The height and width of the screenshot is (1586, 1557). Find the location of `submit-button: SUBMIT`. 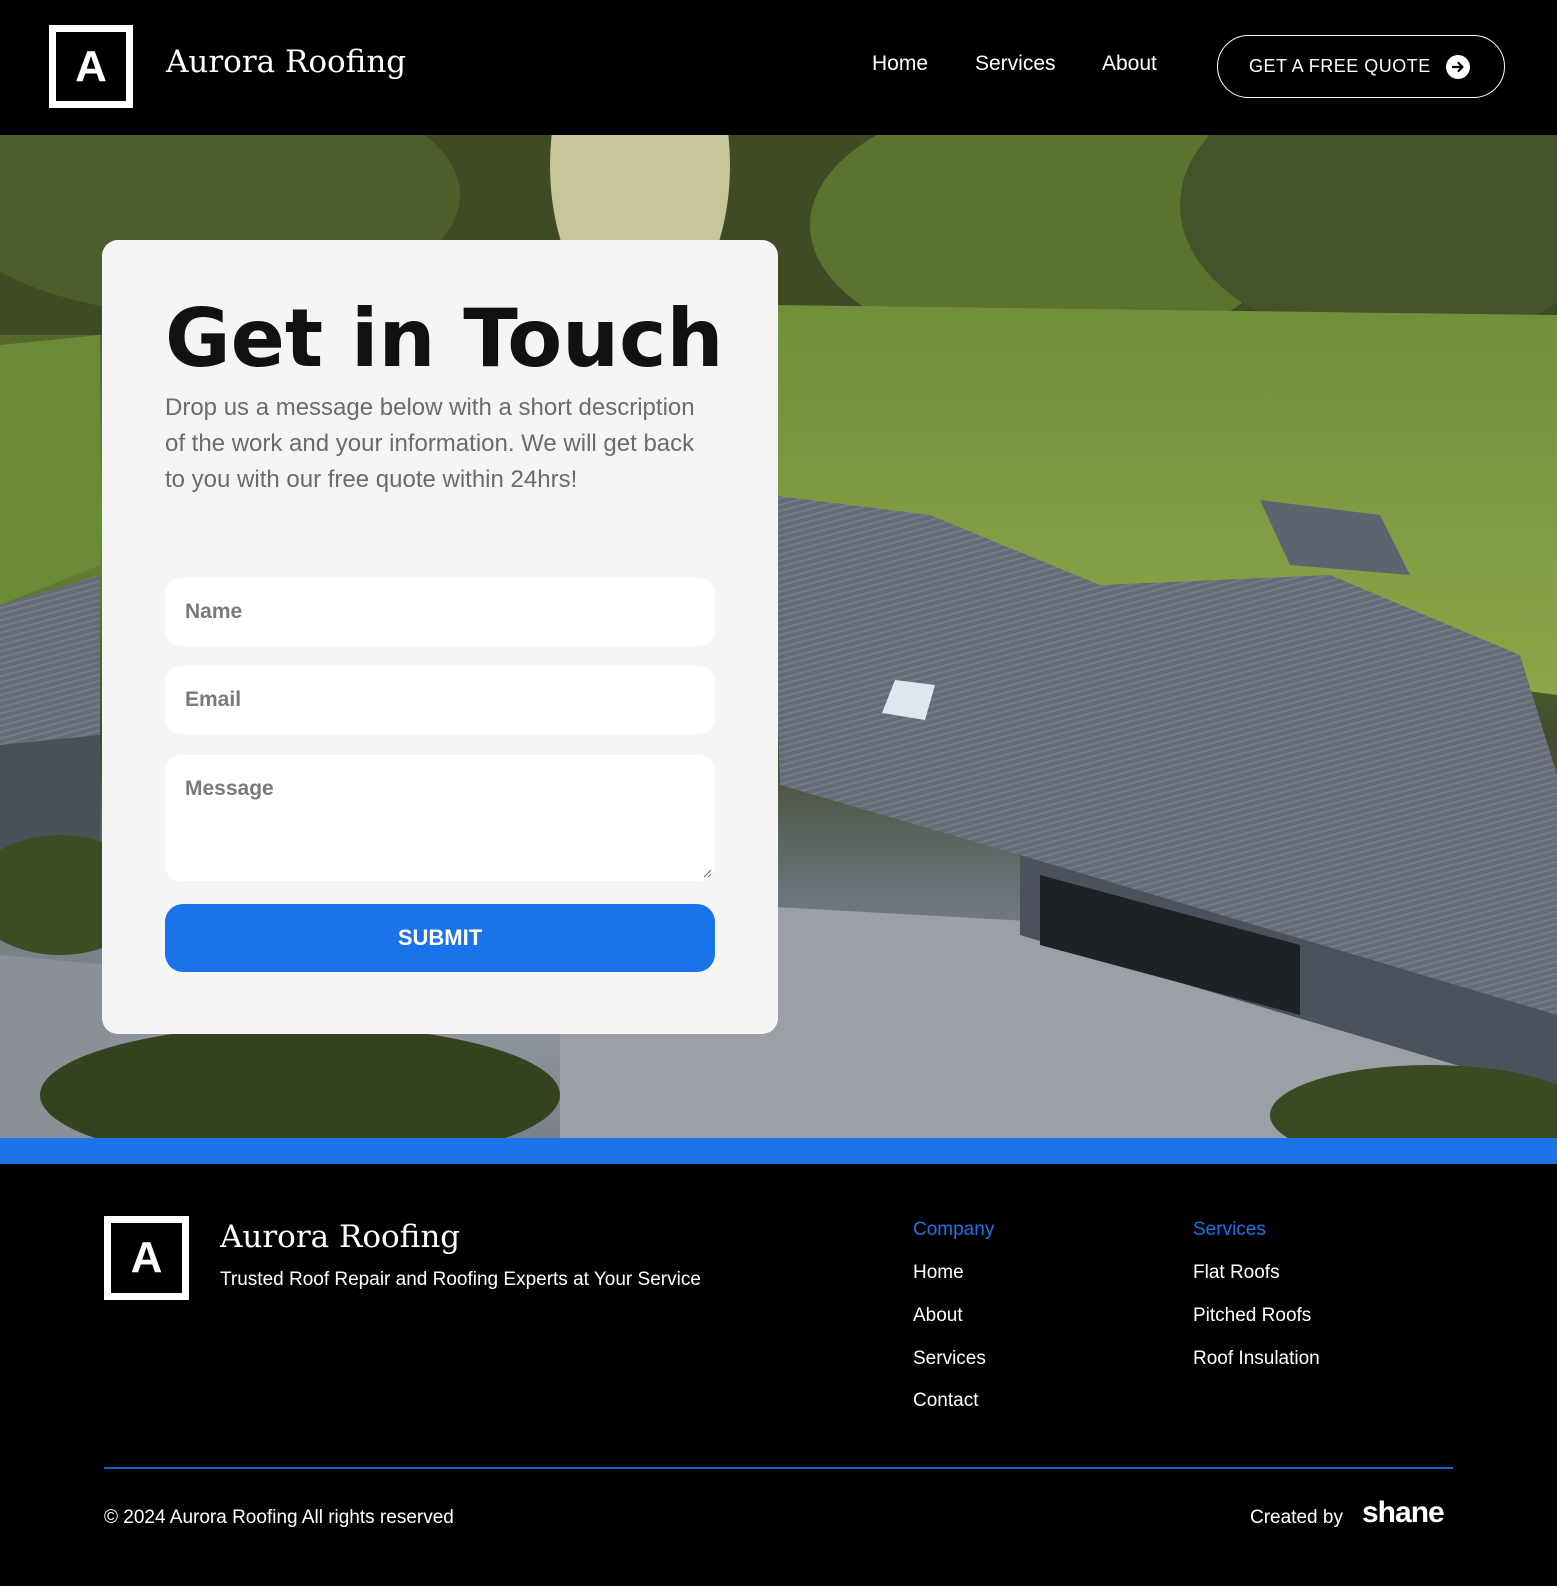

submit-button: SUBMIT is located at coordinates (440, 938).